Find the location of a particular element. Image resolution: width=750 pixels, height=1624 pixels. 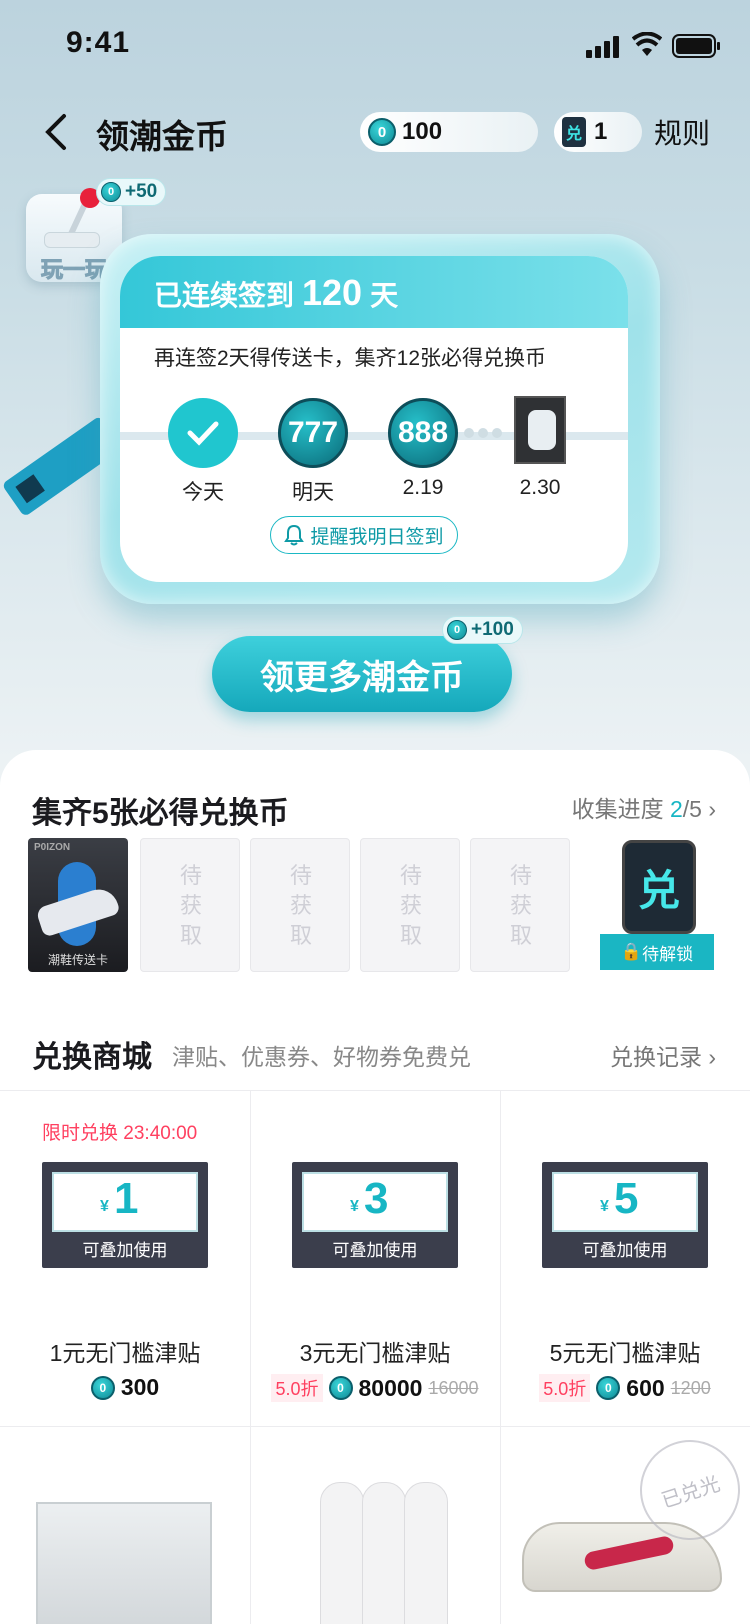

page-title: 领潮金币 is located at coordinates (162, 136).